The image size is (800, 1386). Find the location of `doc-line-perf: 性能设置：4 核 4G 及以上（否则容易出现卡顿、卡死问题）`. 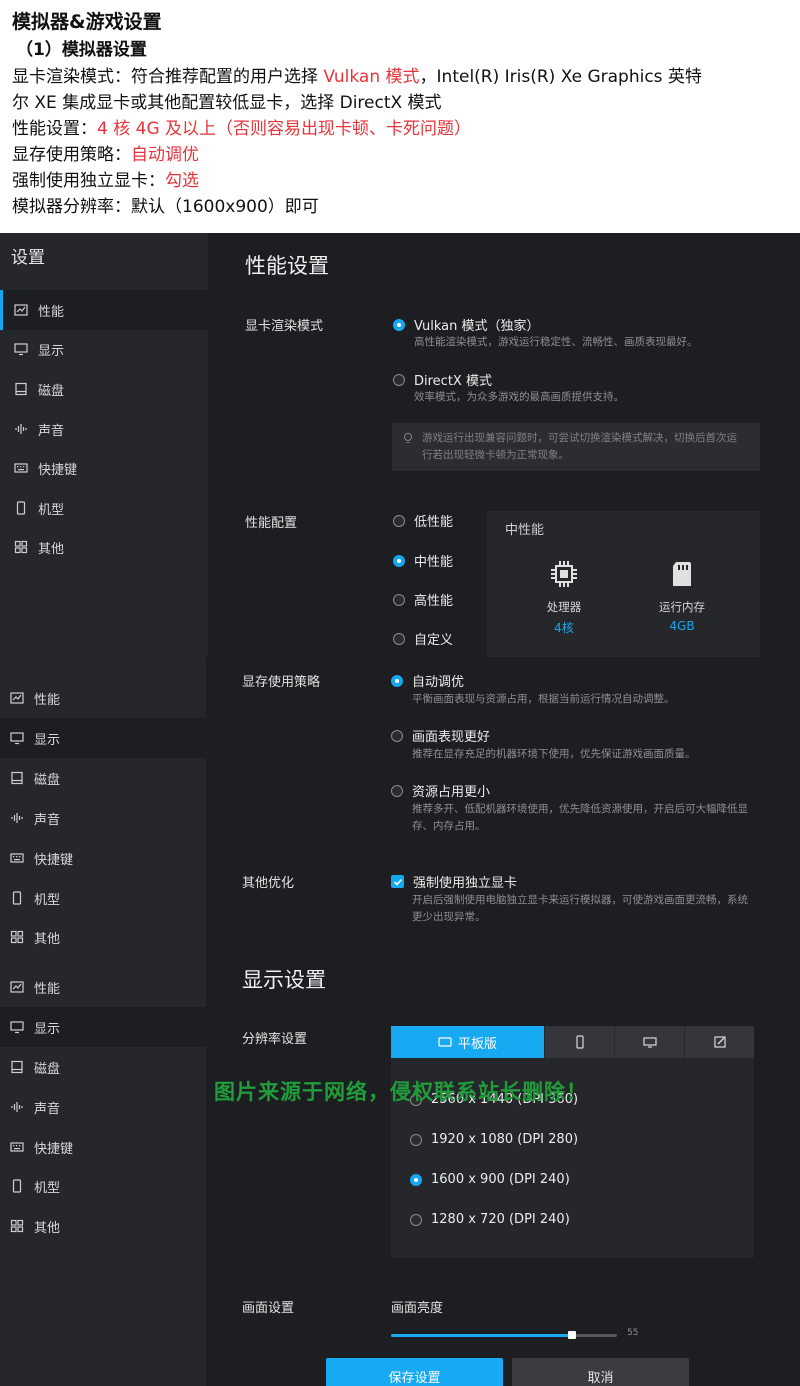

doc-line-perf: 性能设置：4 核 4G 及以上（否则容易出现卡顿、卡死问题） is located at coordinates (242, 129).